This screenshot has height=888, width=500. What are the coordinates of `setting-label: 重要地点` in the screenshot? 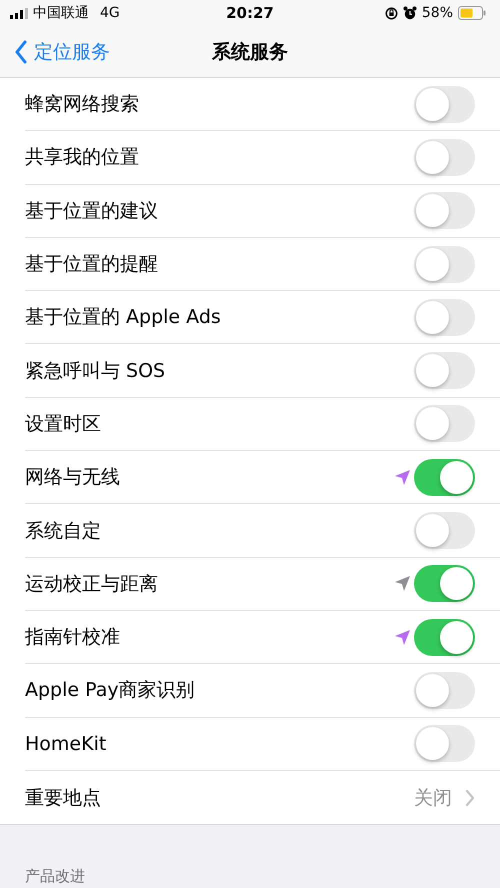 It's located at (63, 798).